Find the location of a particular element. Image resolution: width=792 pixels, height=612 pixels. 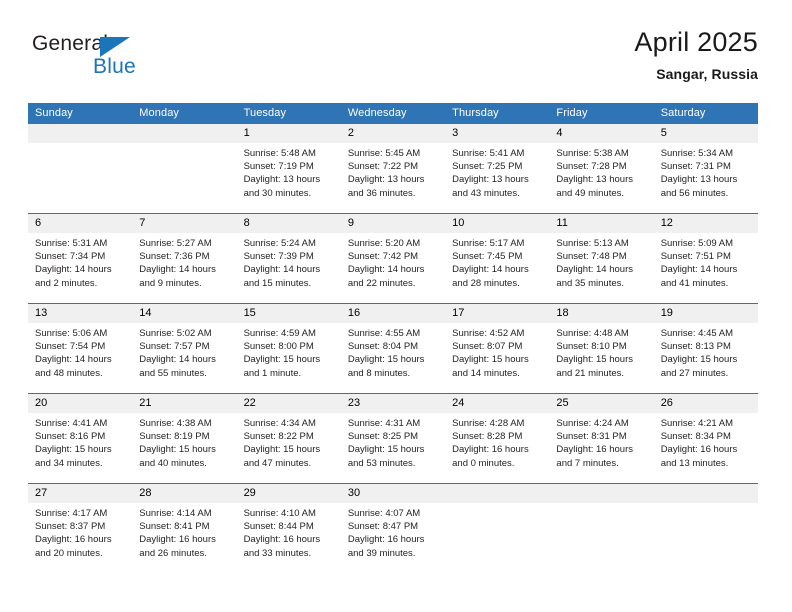

sunset-time: Sunset: 7:25 PM is located at coordinates (487, 167).